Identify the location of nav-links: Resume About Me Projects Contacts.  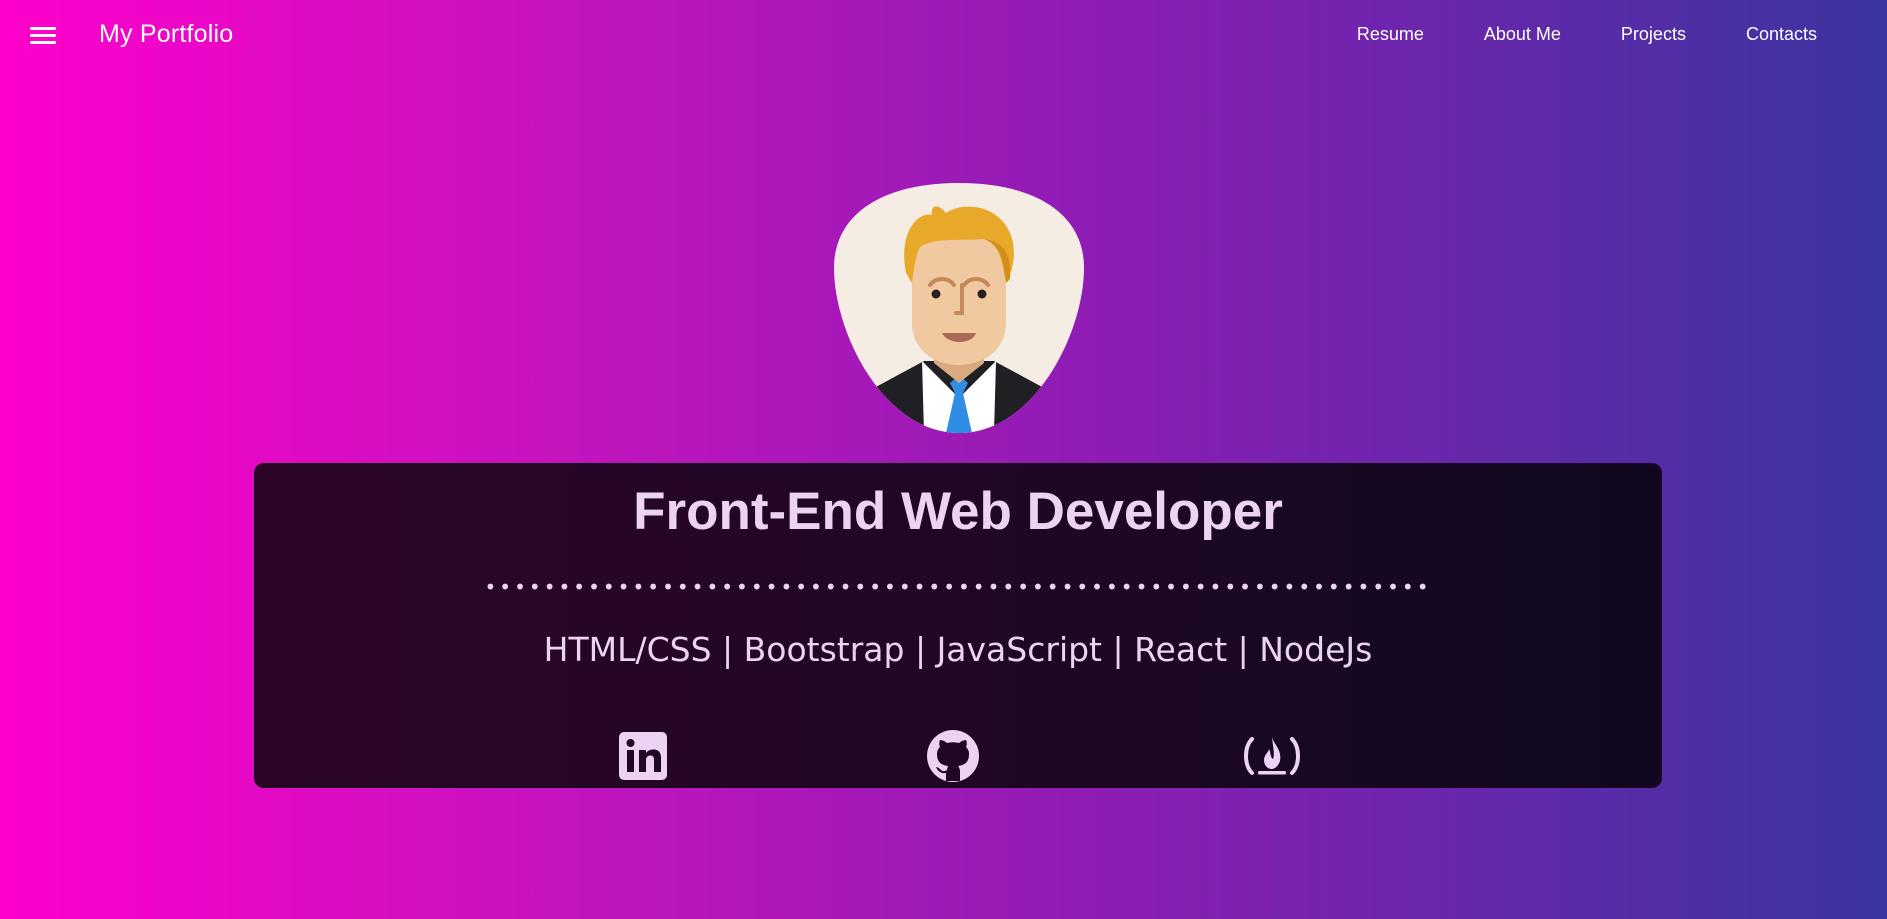
(1557, 34).